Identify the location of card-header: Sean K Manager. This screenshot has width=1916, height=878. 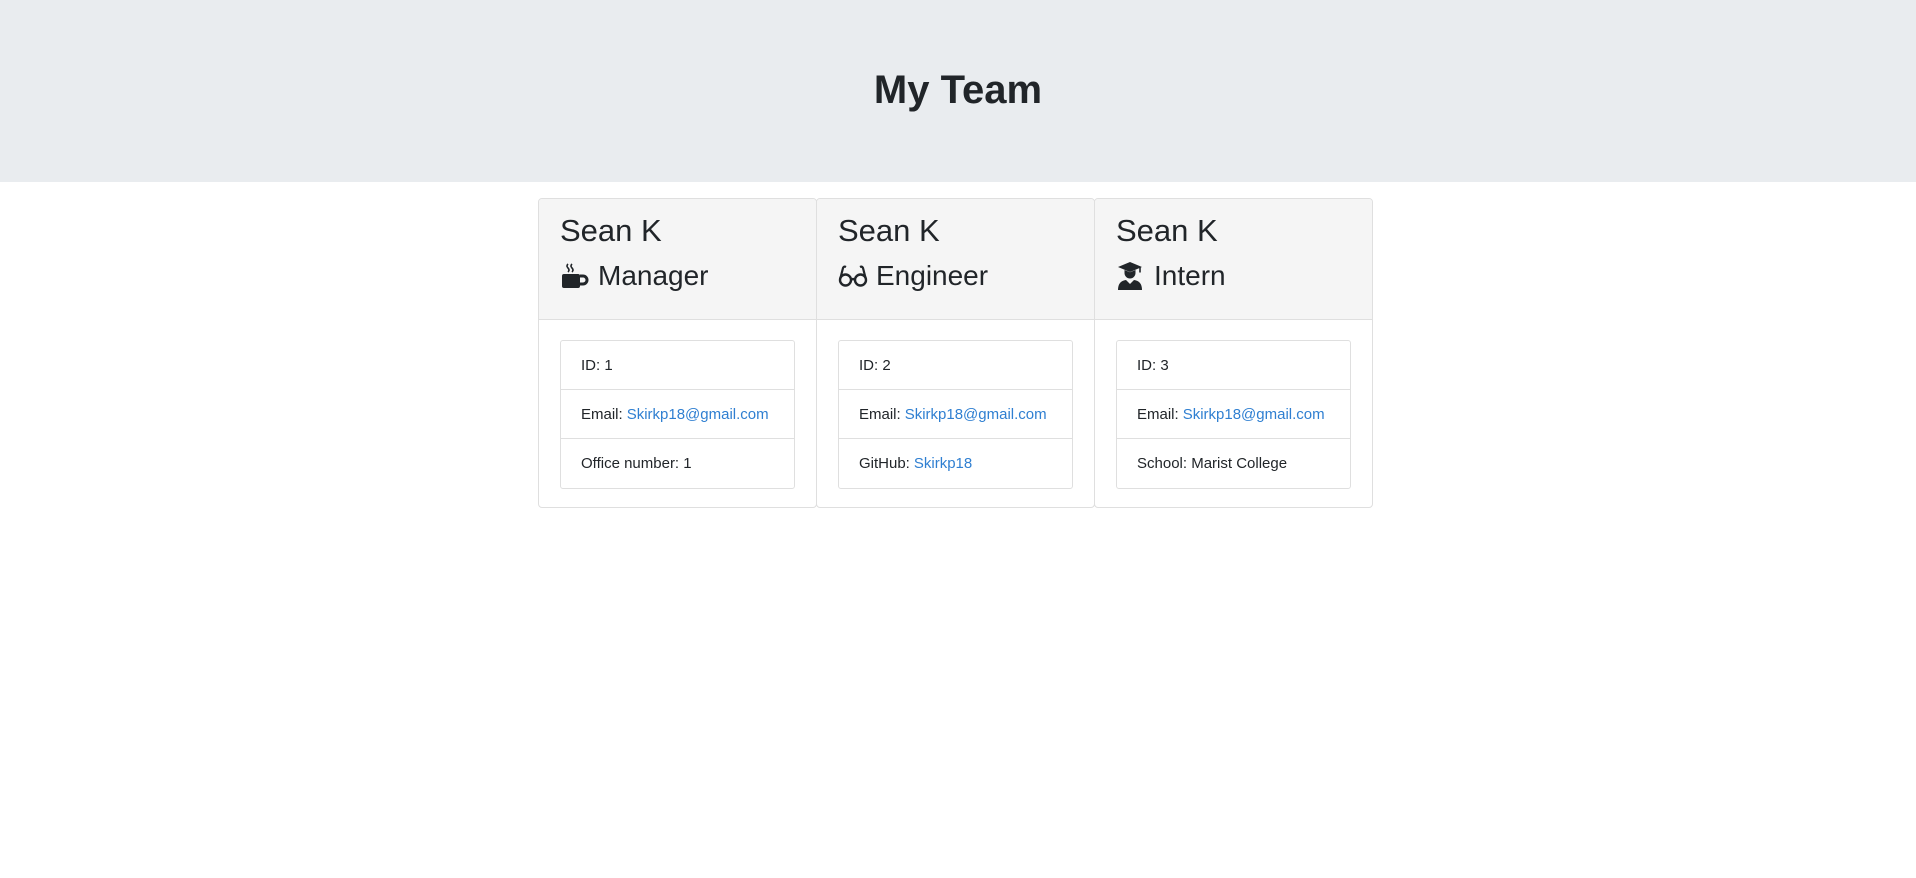
(677, 259).